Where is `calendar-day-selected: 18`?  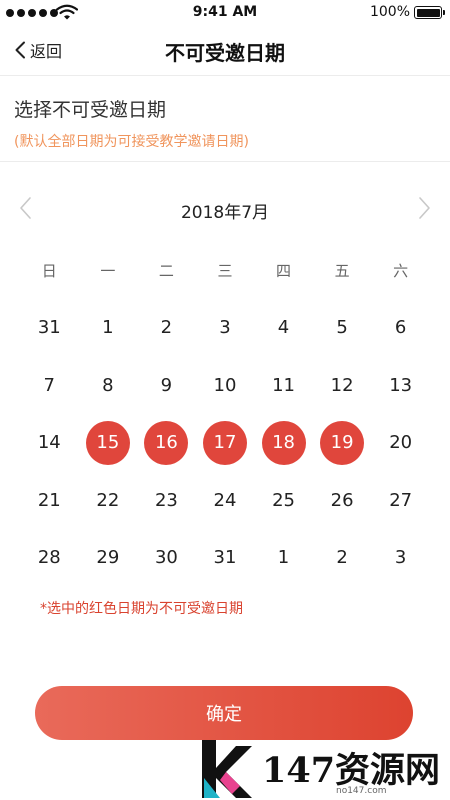 calendar-day-selected: 18 is located at coordinates (283, 443).